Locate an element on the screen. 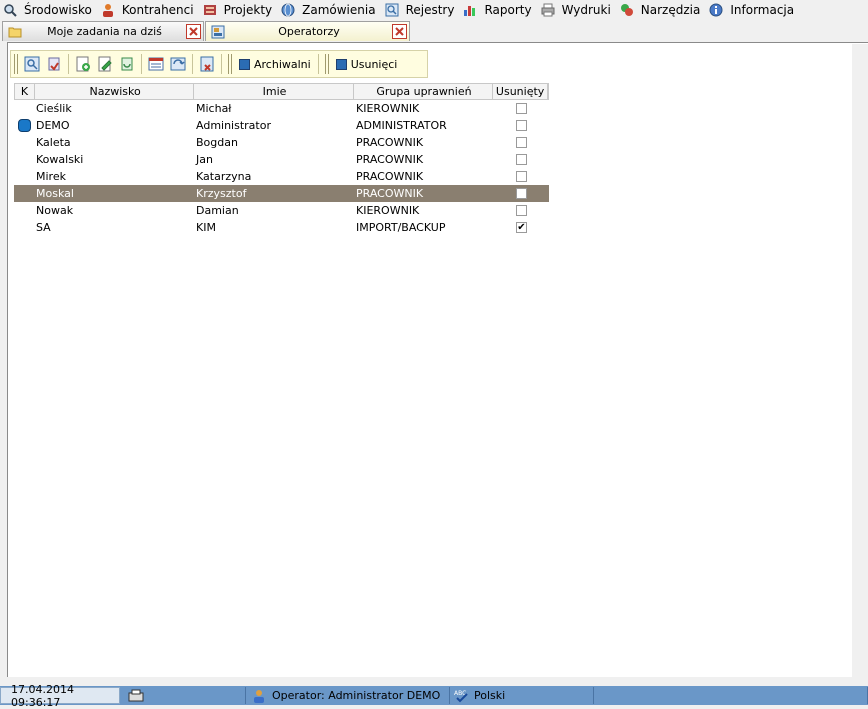  menu-label: Kontrahenci is located at coordinates (157, 10).